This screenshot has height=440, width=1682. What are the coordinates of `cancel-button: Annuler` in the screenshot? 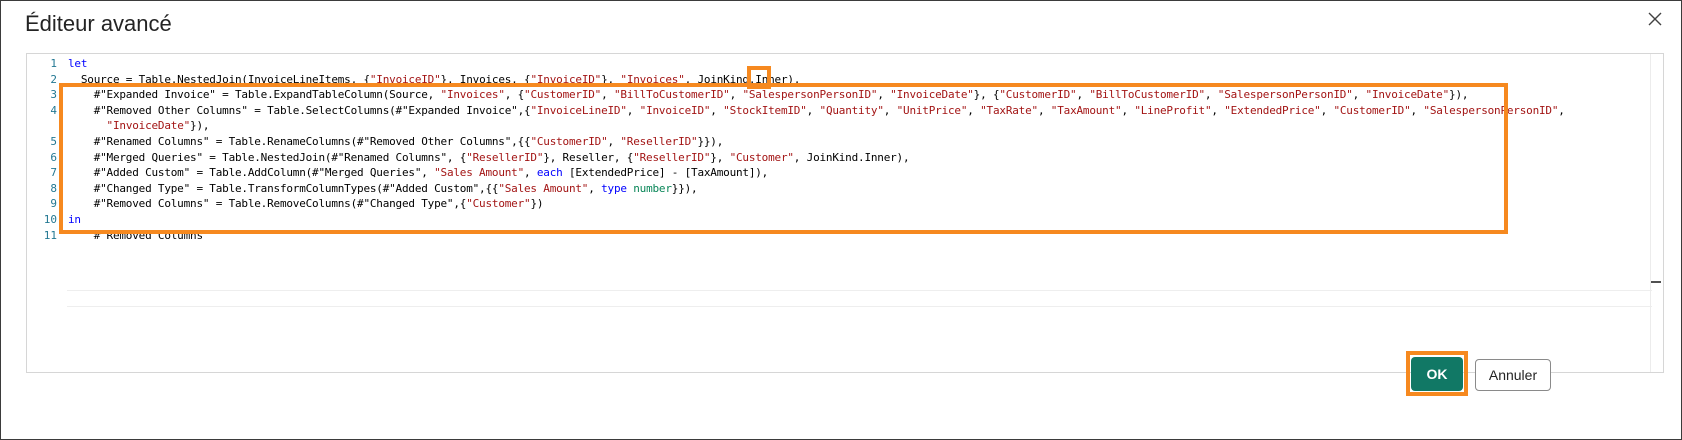 It's located at (1513, 375).